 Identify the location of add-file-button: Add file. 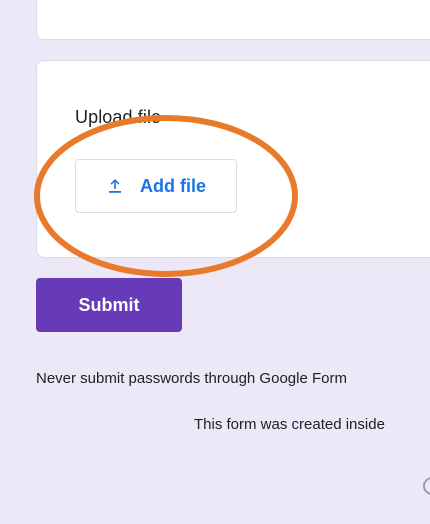
(156, 186).